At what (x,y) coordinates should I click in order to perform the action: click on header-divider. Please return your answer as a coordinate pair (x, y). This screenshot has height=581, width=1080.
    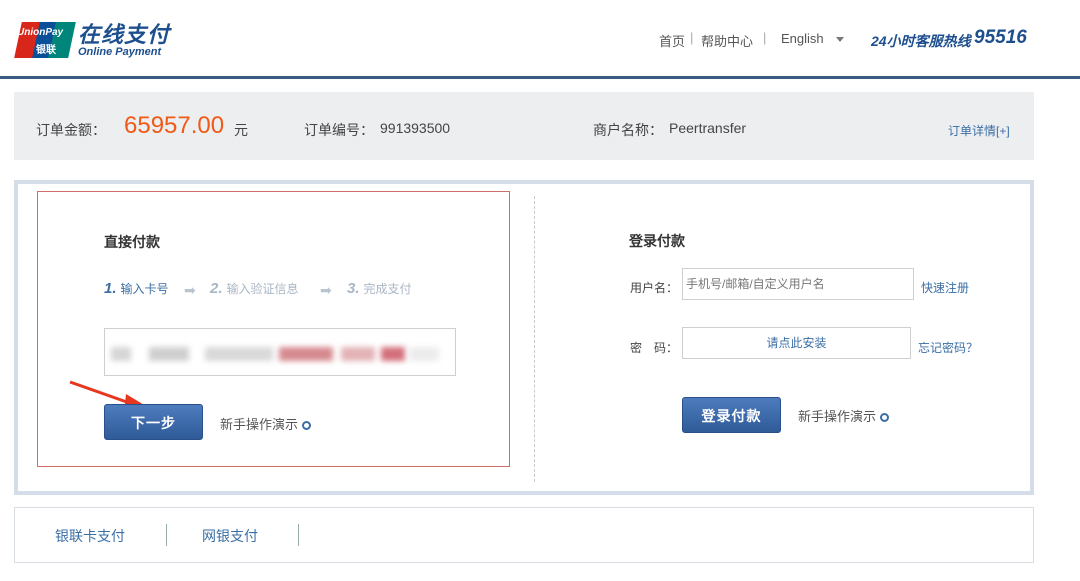
    Looking at the image, I should click on (540, 77).